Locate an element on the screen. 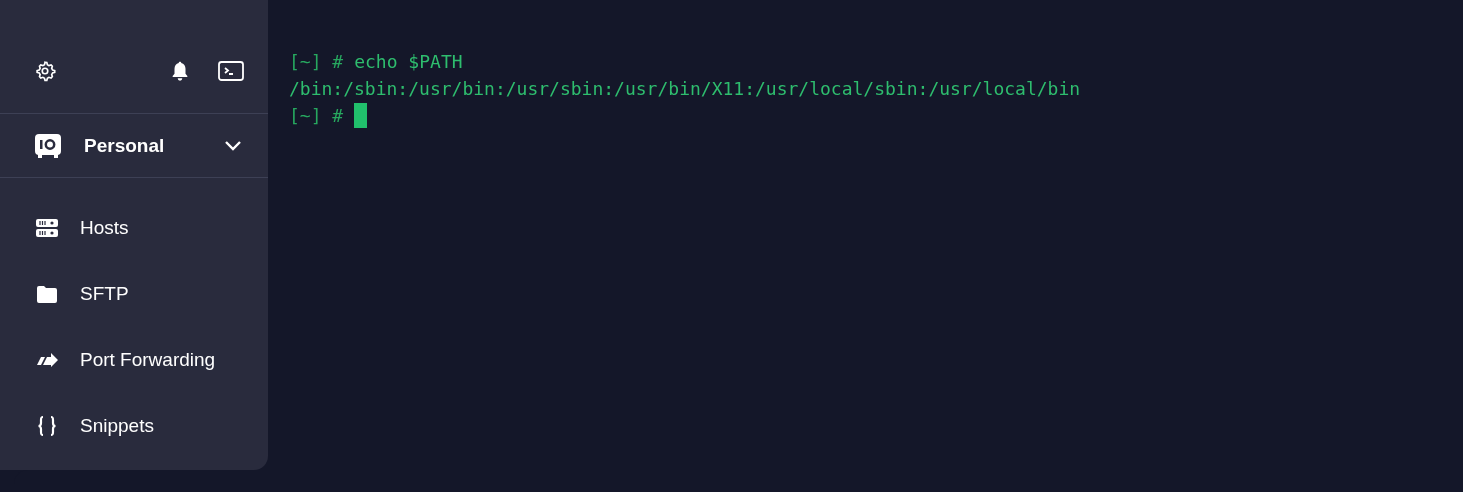 The height and width of the screenshot is (492, 1463). terminal-icon is located at coordinates (231, 70).